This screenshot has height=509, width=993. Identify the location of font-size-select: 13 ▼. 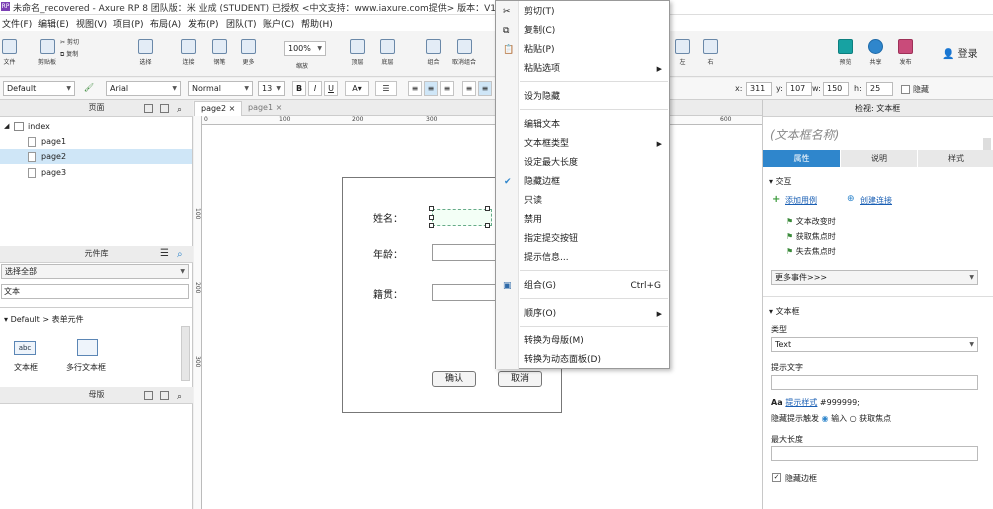
(271, 88).